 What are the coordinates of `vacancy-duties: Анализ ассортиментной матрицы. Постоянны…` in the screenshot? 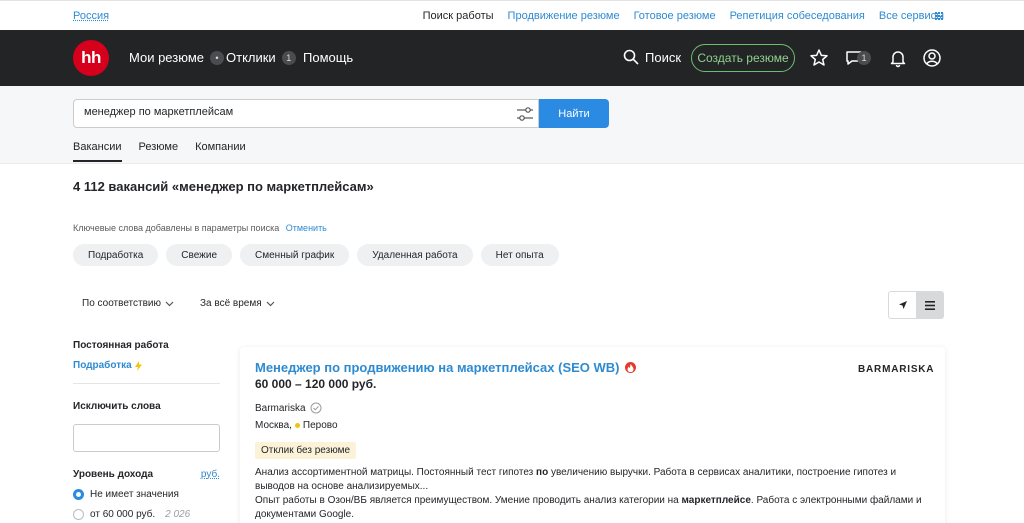 It's located at (576, 479).